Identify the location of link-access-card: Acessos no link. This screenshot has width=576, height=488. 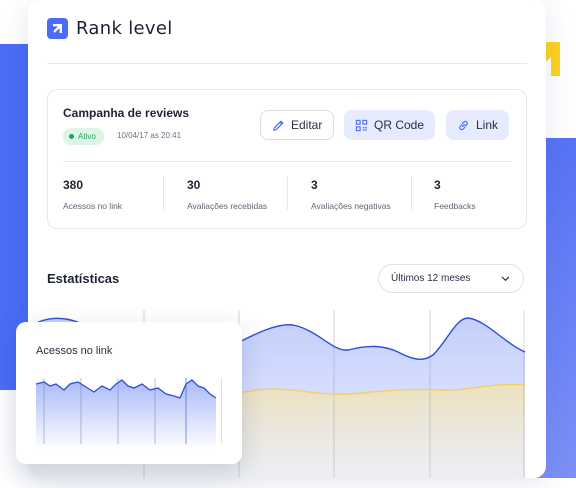
(129, 393).